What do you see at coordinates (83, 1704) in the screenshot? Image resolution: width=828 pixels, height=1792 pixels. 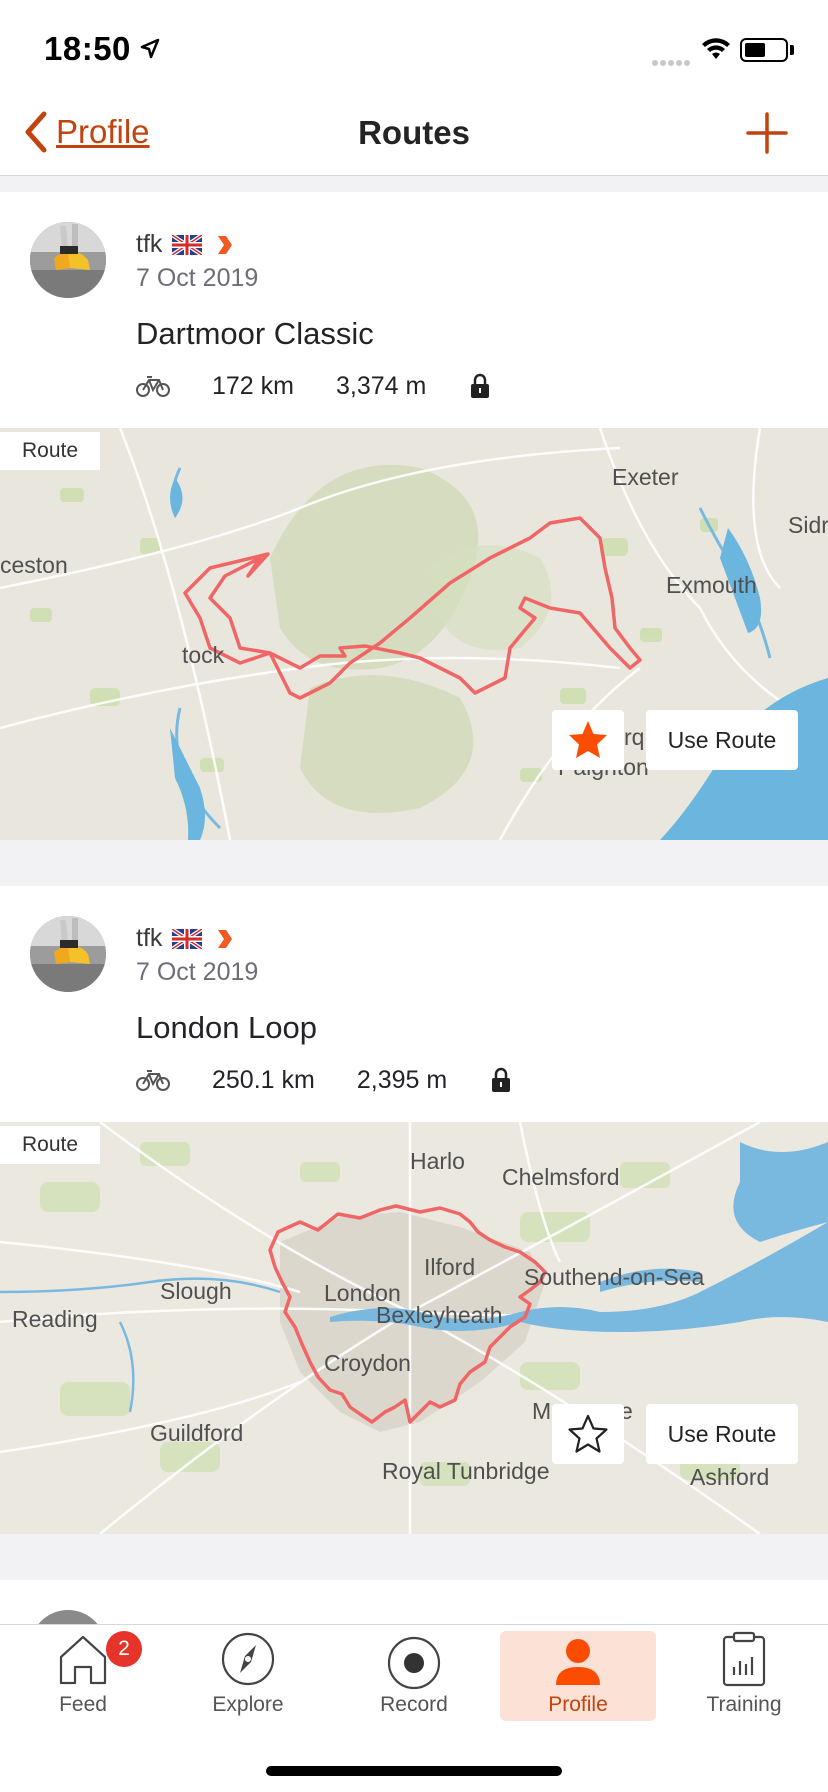 I see `tab-label: Feed` at bounding box center [83, 1704].